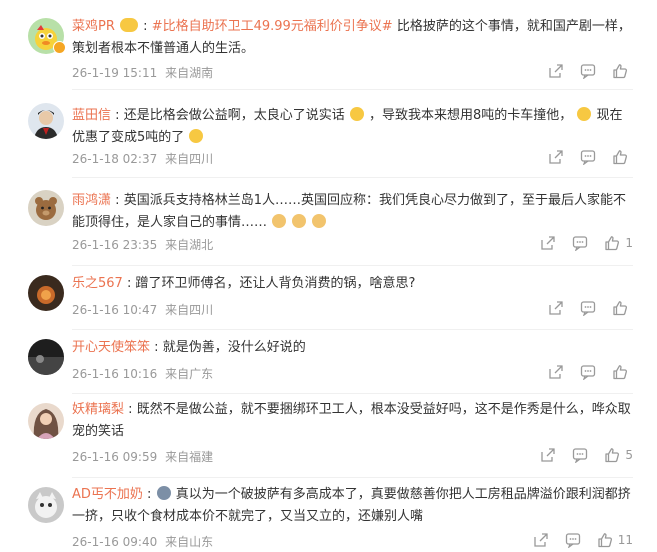  I want to click on comment-author: 蓝田信, so click(91, 115).